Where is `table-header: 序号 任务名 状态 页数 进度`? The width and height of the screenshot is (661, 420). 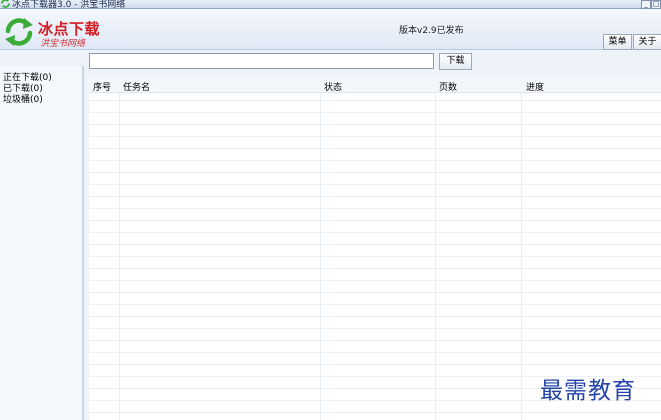
table-header: 序号 任务名 状态 页数 进度 is located at coordinates (375, 85).